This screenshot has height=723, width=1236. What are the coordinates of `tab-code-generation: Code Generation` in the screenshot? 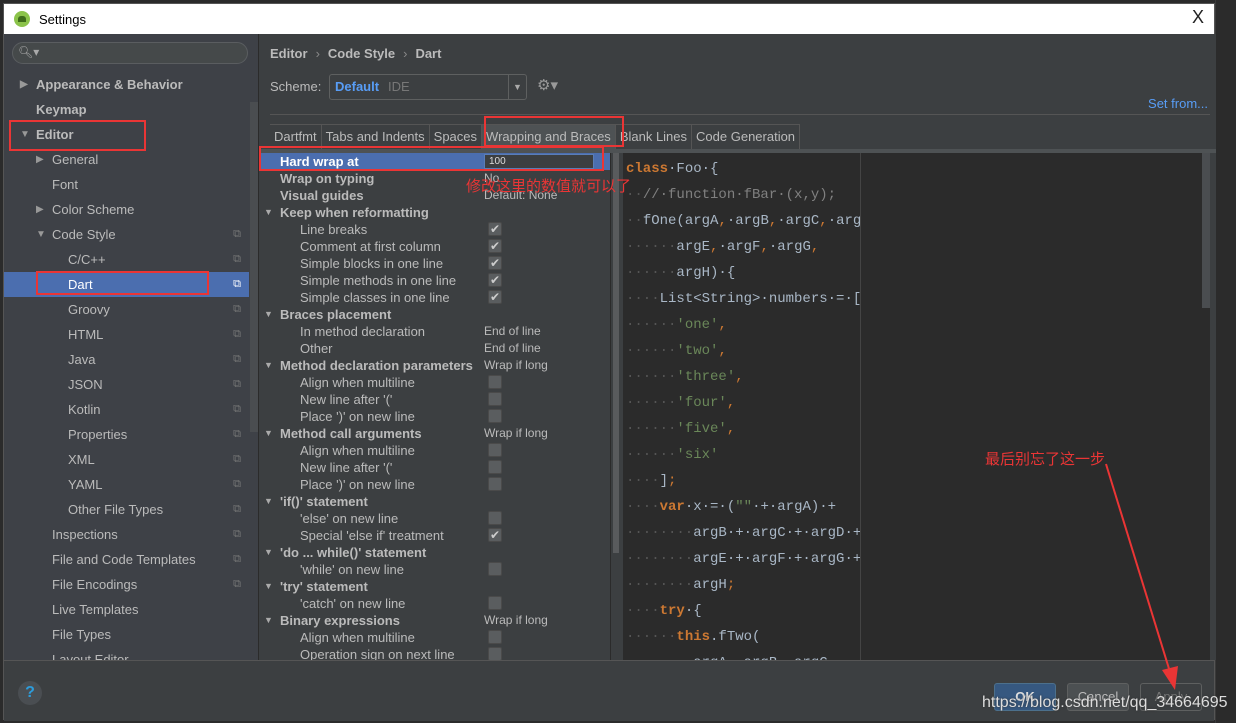 It's located at (746, 137).